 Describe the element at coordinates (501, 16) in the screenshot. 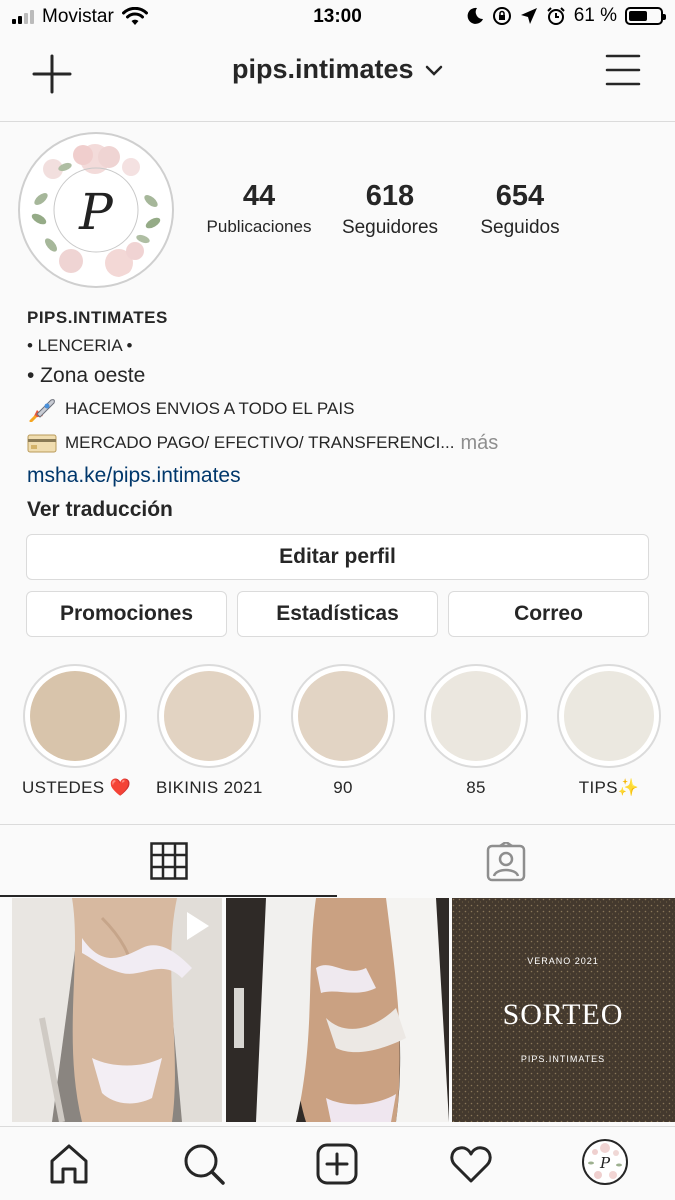

I see `rotation-lock-icon` at that location.